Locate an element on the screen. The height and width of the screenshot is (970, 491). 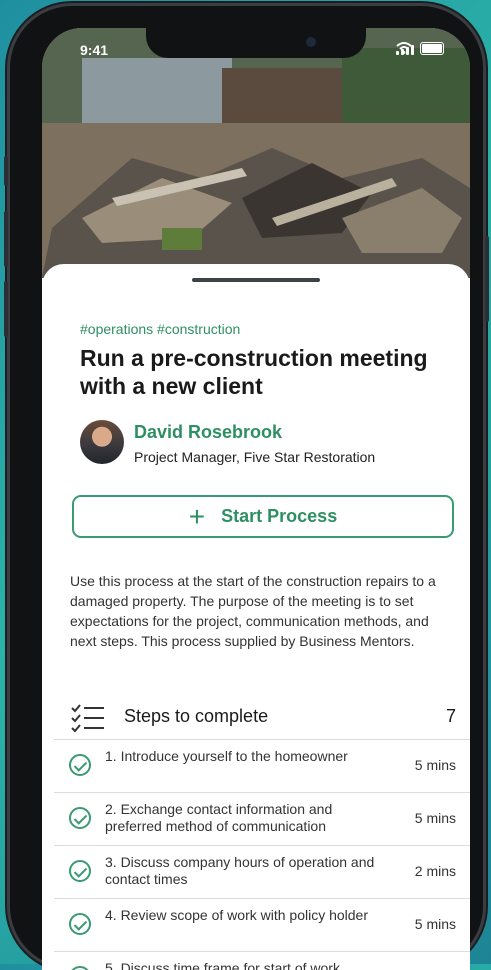
steps-header: Steps to complete 7 is located at coordinates (263, 718).